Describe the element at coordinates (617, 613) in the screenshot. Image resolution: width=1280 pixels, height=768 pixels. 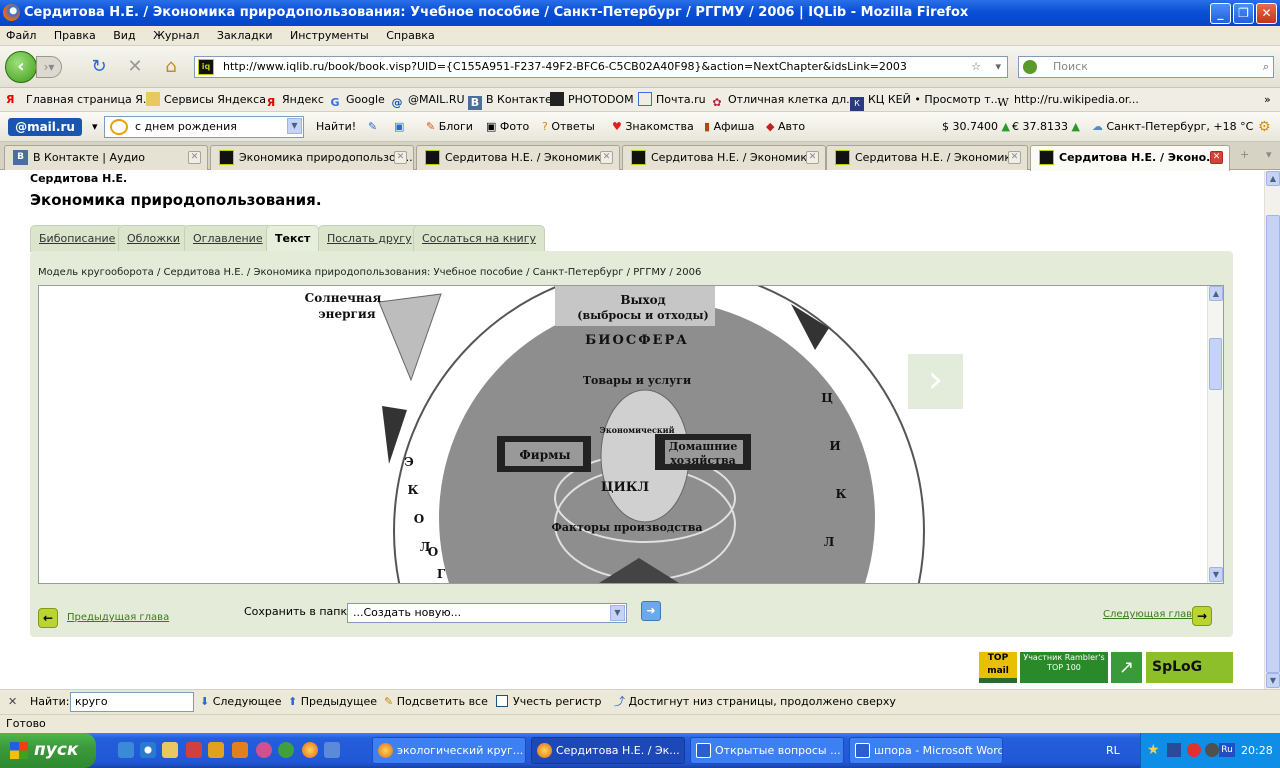
I see `chevron-down-icon: ▼` at that location.